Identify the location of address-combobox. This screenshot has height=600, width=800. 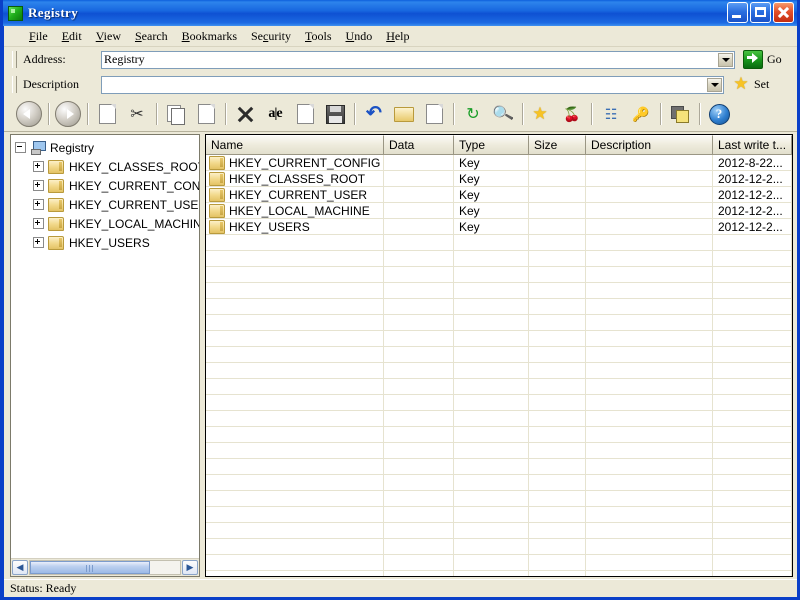
(418, 59).